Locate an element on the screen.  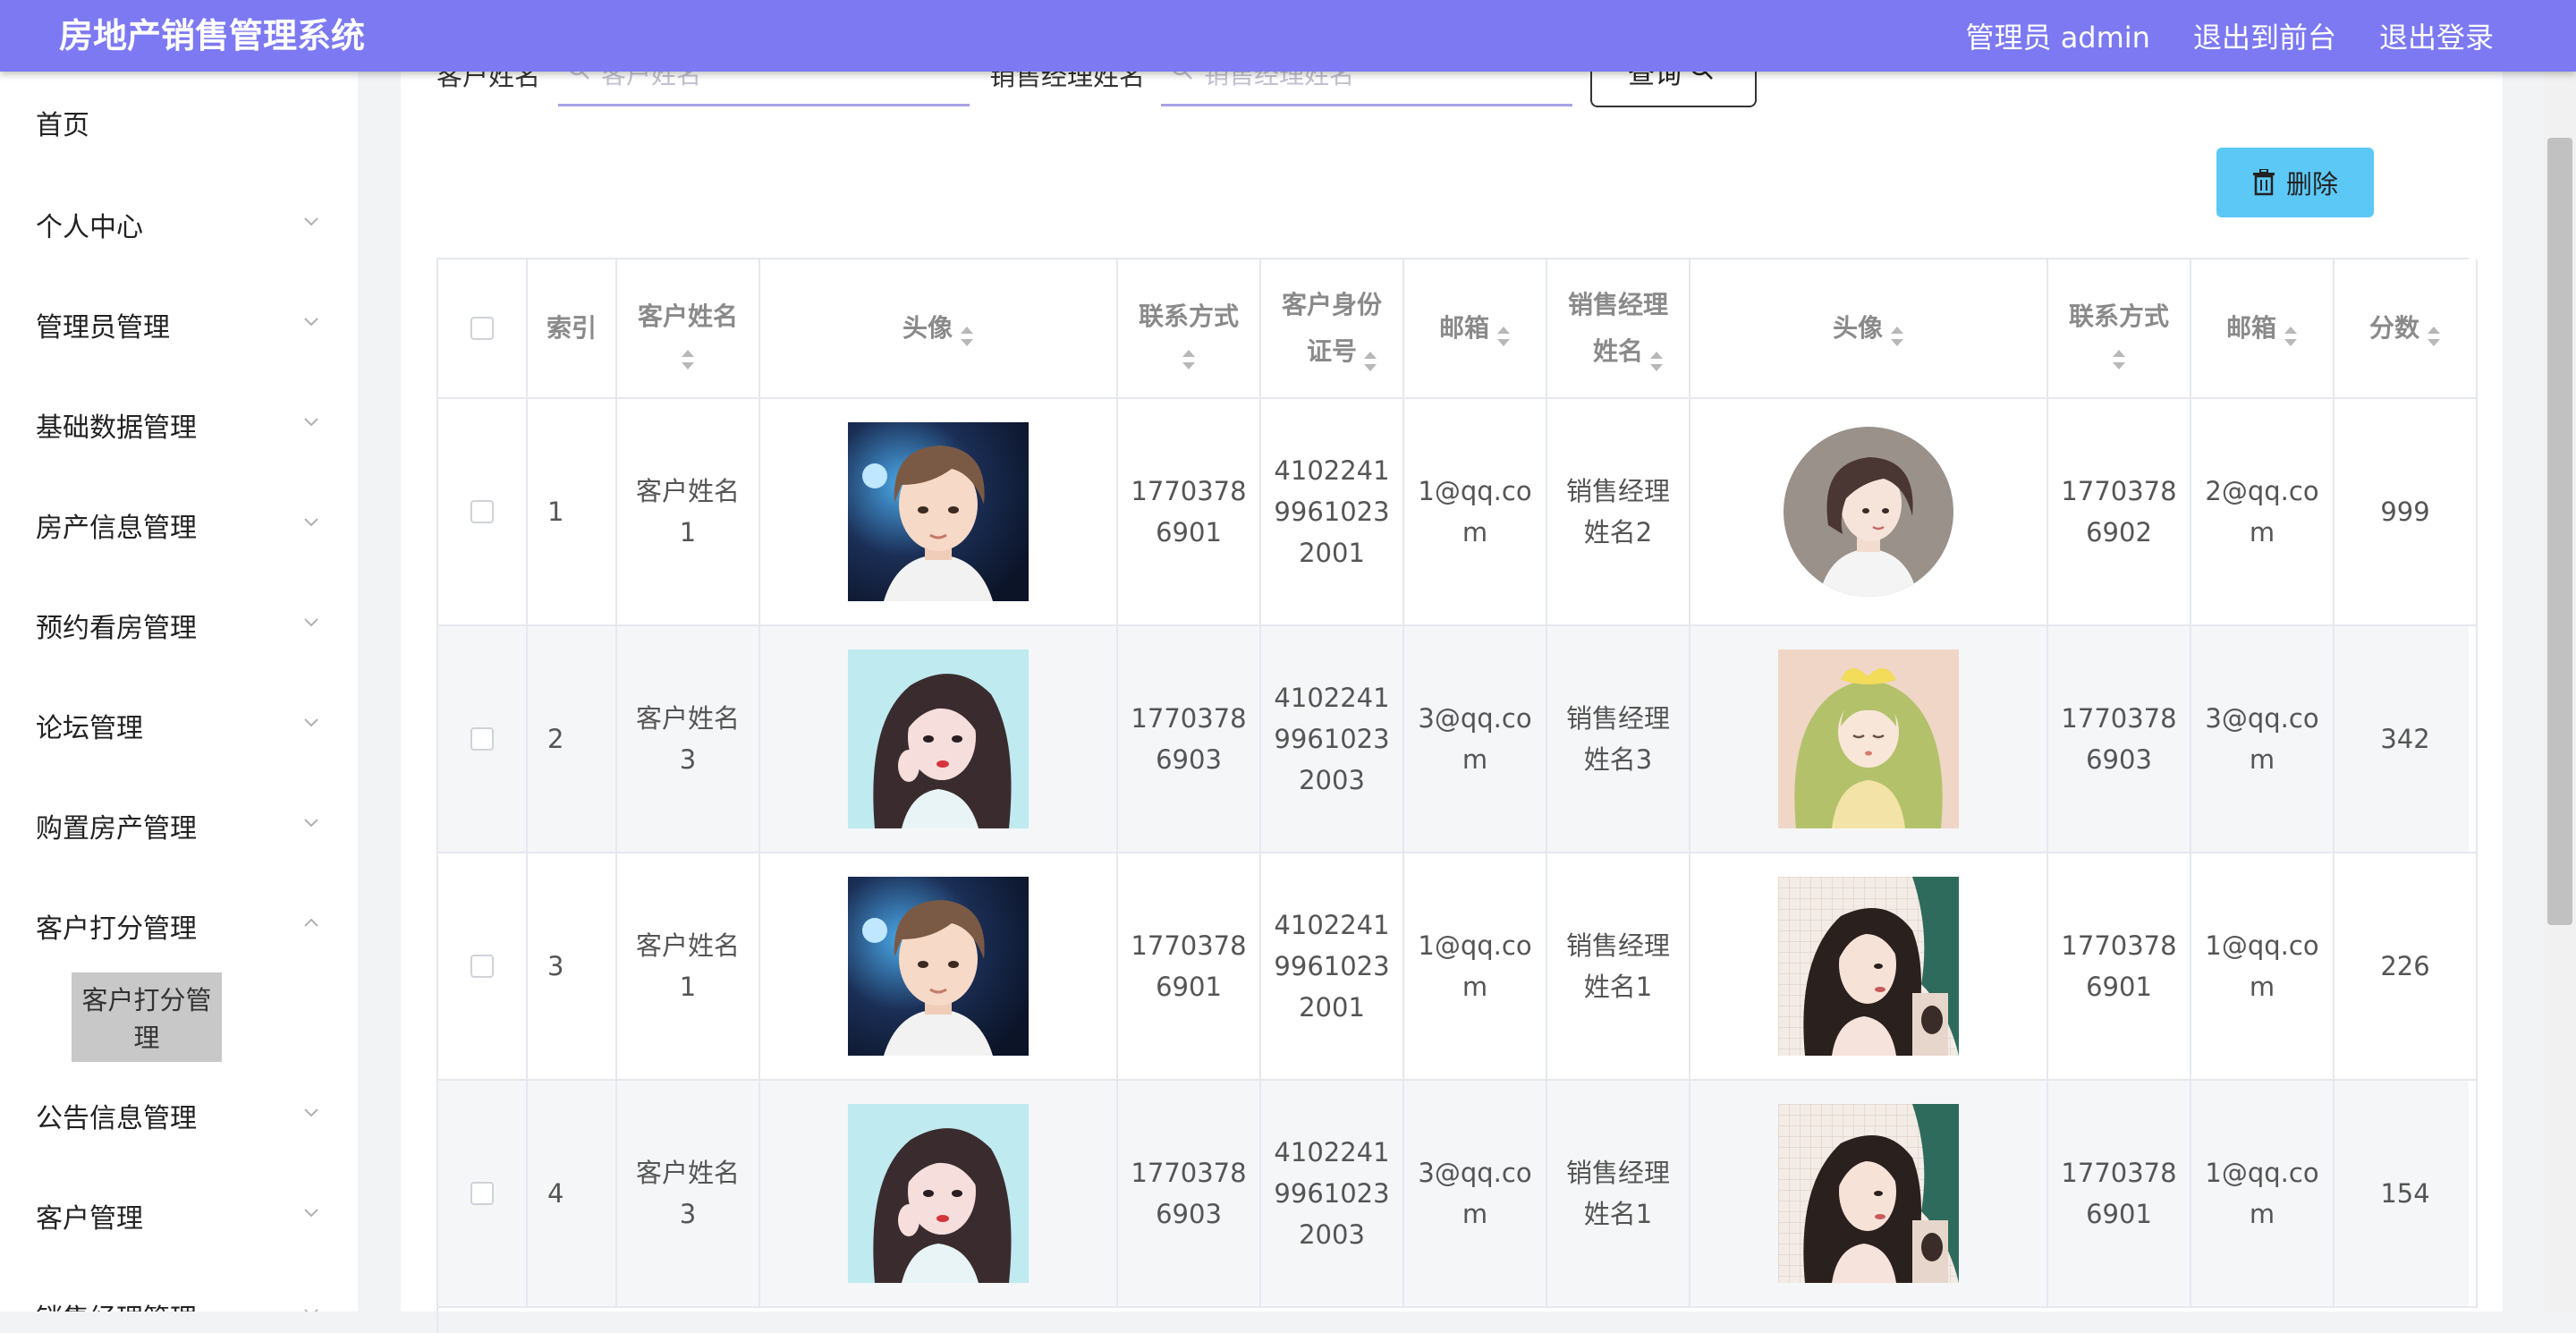
sidebar-item-base-data: 基础数据管理 is located at coordinates (179, 425).